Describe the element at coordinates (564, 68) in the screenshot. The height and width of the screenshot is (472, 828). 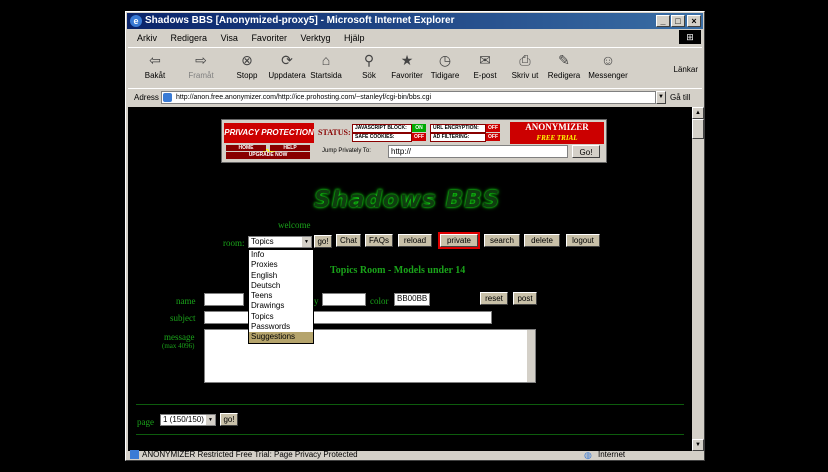
I see `edit-button: ✎ Redigera` at that location.